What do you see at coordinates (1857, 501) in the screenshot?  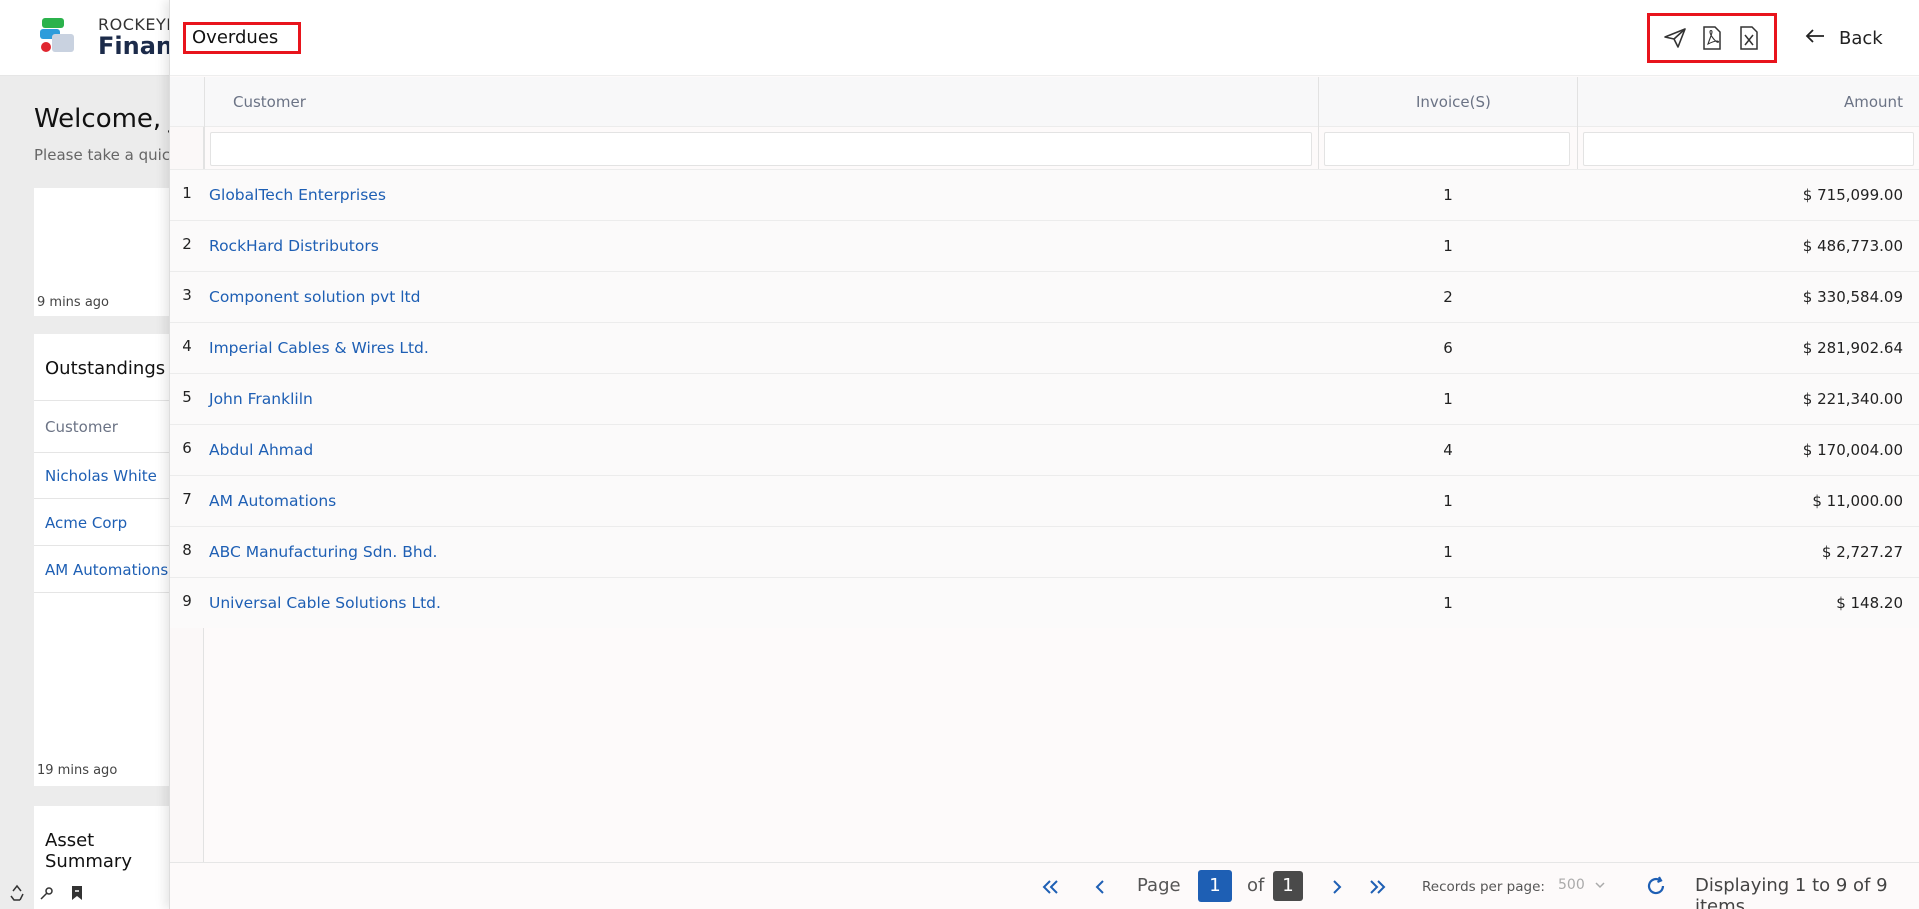 I see `amount-value: $ 11,000.00` at bounding box center [1857, 501].